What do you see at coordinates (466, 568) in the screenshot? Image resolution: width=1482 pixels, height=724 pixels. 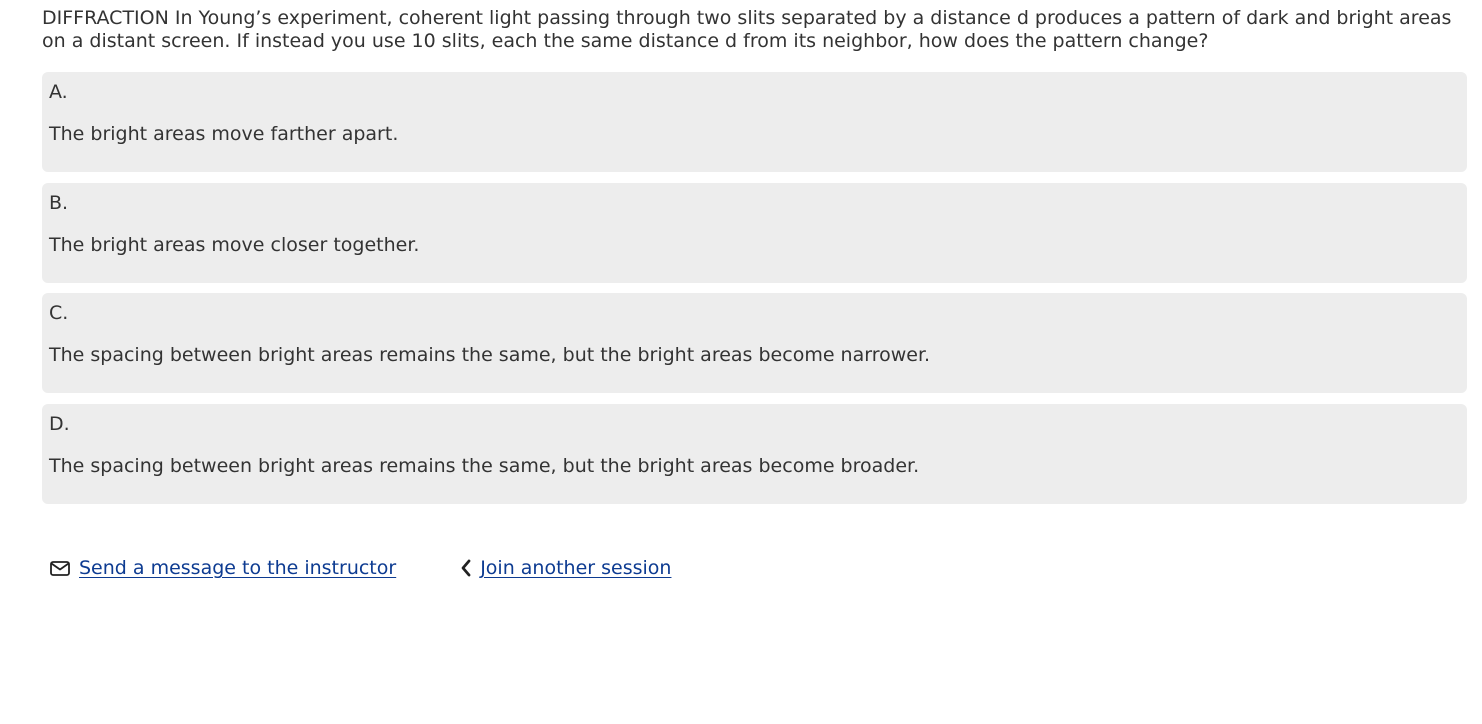 I see `chevron-left-icon` at bounding box center [466, 568].